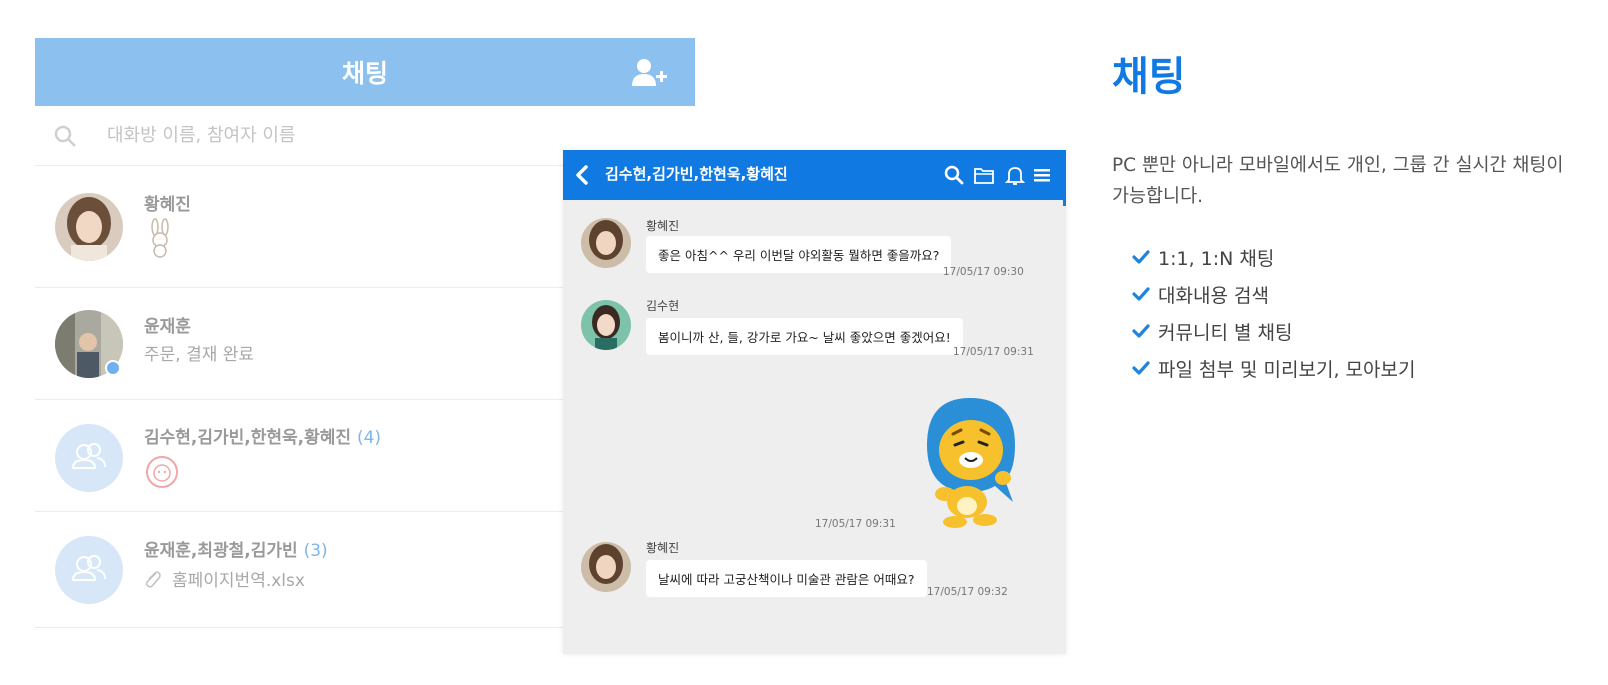 The image size is (1608, 685). What do you see at coordinates (971, 463) in the screenshot?
I see `tiger-sticker` at bounding box center [971, 463].